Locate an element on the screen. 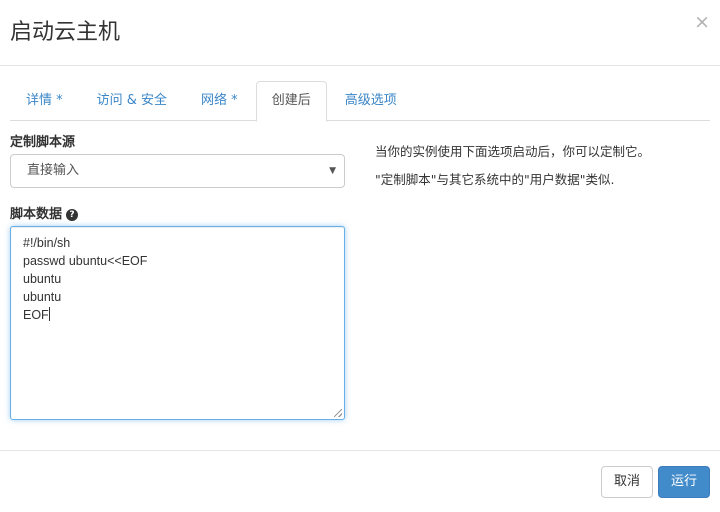 Image resolution: width=720 pixels, height=512 pixels. script-data-label-row: 脚本数据? is located at coordinates (44, 212).